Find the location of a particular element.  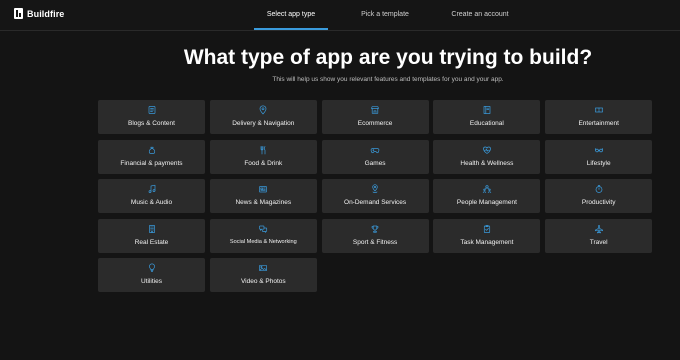

app-type-label: Social Media & Networking is located at coordinates (263, 242).